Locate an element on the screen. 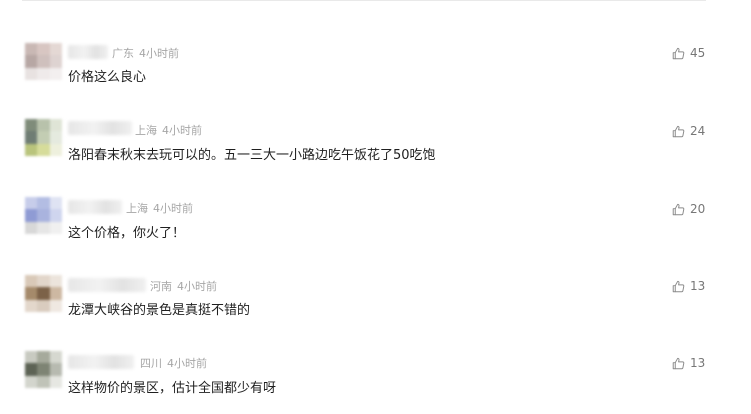 The height and width of the screenshot is (414, 751). comment-text: 洛阳春末秋末去玩可以的。五一三大一小路边吃午饭花了50吃饱 is located at coordinates (252, 155).